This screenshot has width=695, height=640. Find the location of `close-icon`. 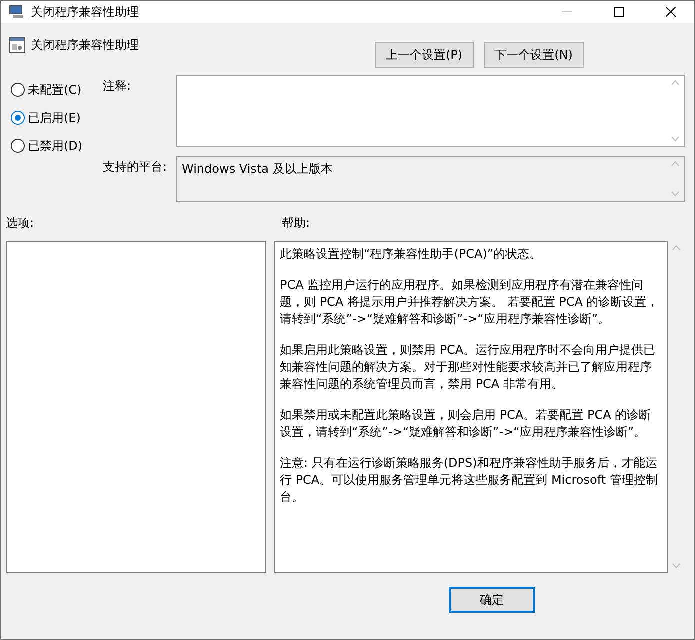

close-icon is located at coordinates (671, 12).